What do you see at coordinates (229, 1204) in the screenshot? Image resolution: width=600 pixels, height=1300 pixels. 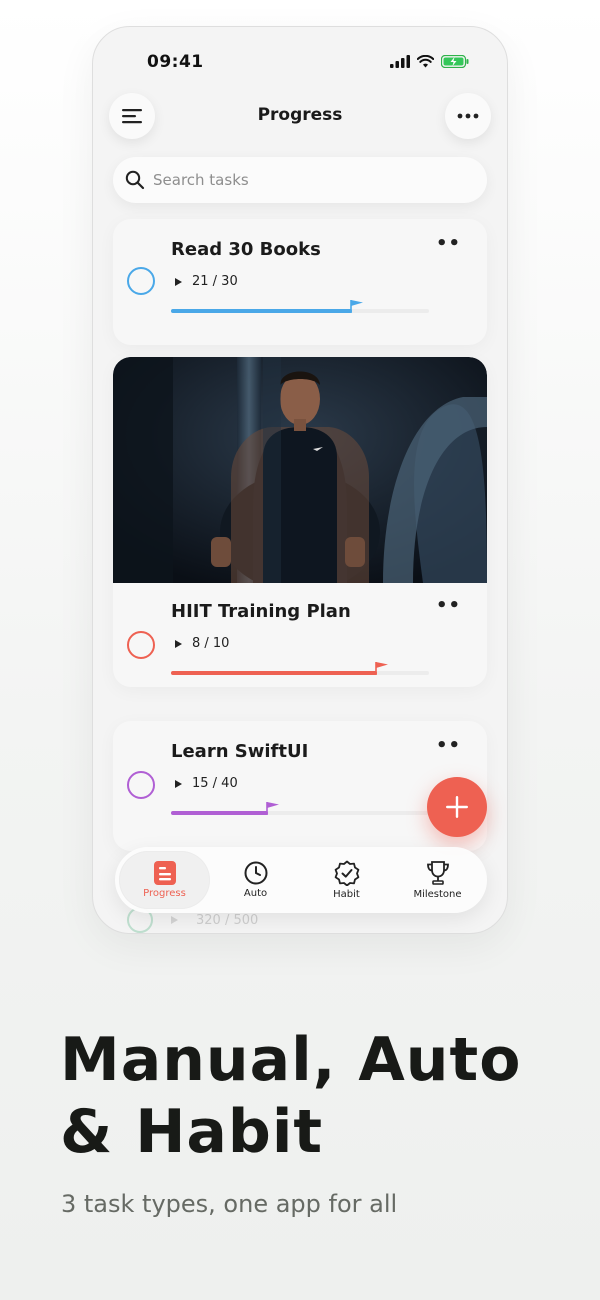 I see `promo-subline: 3 task types, one app for all` at bounding box center [229, 1204].